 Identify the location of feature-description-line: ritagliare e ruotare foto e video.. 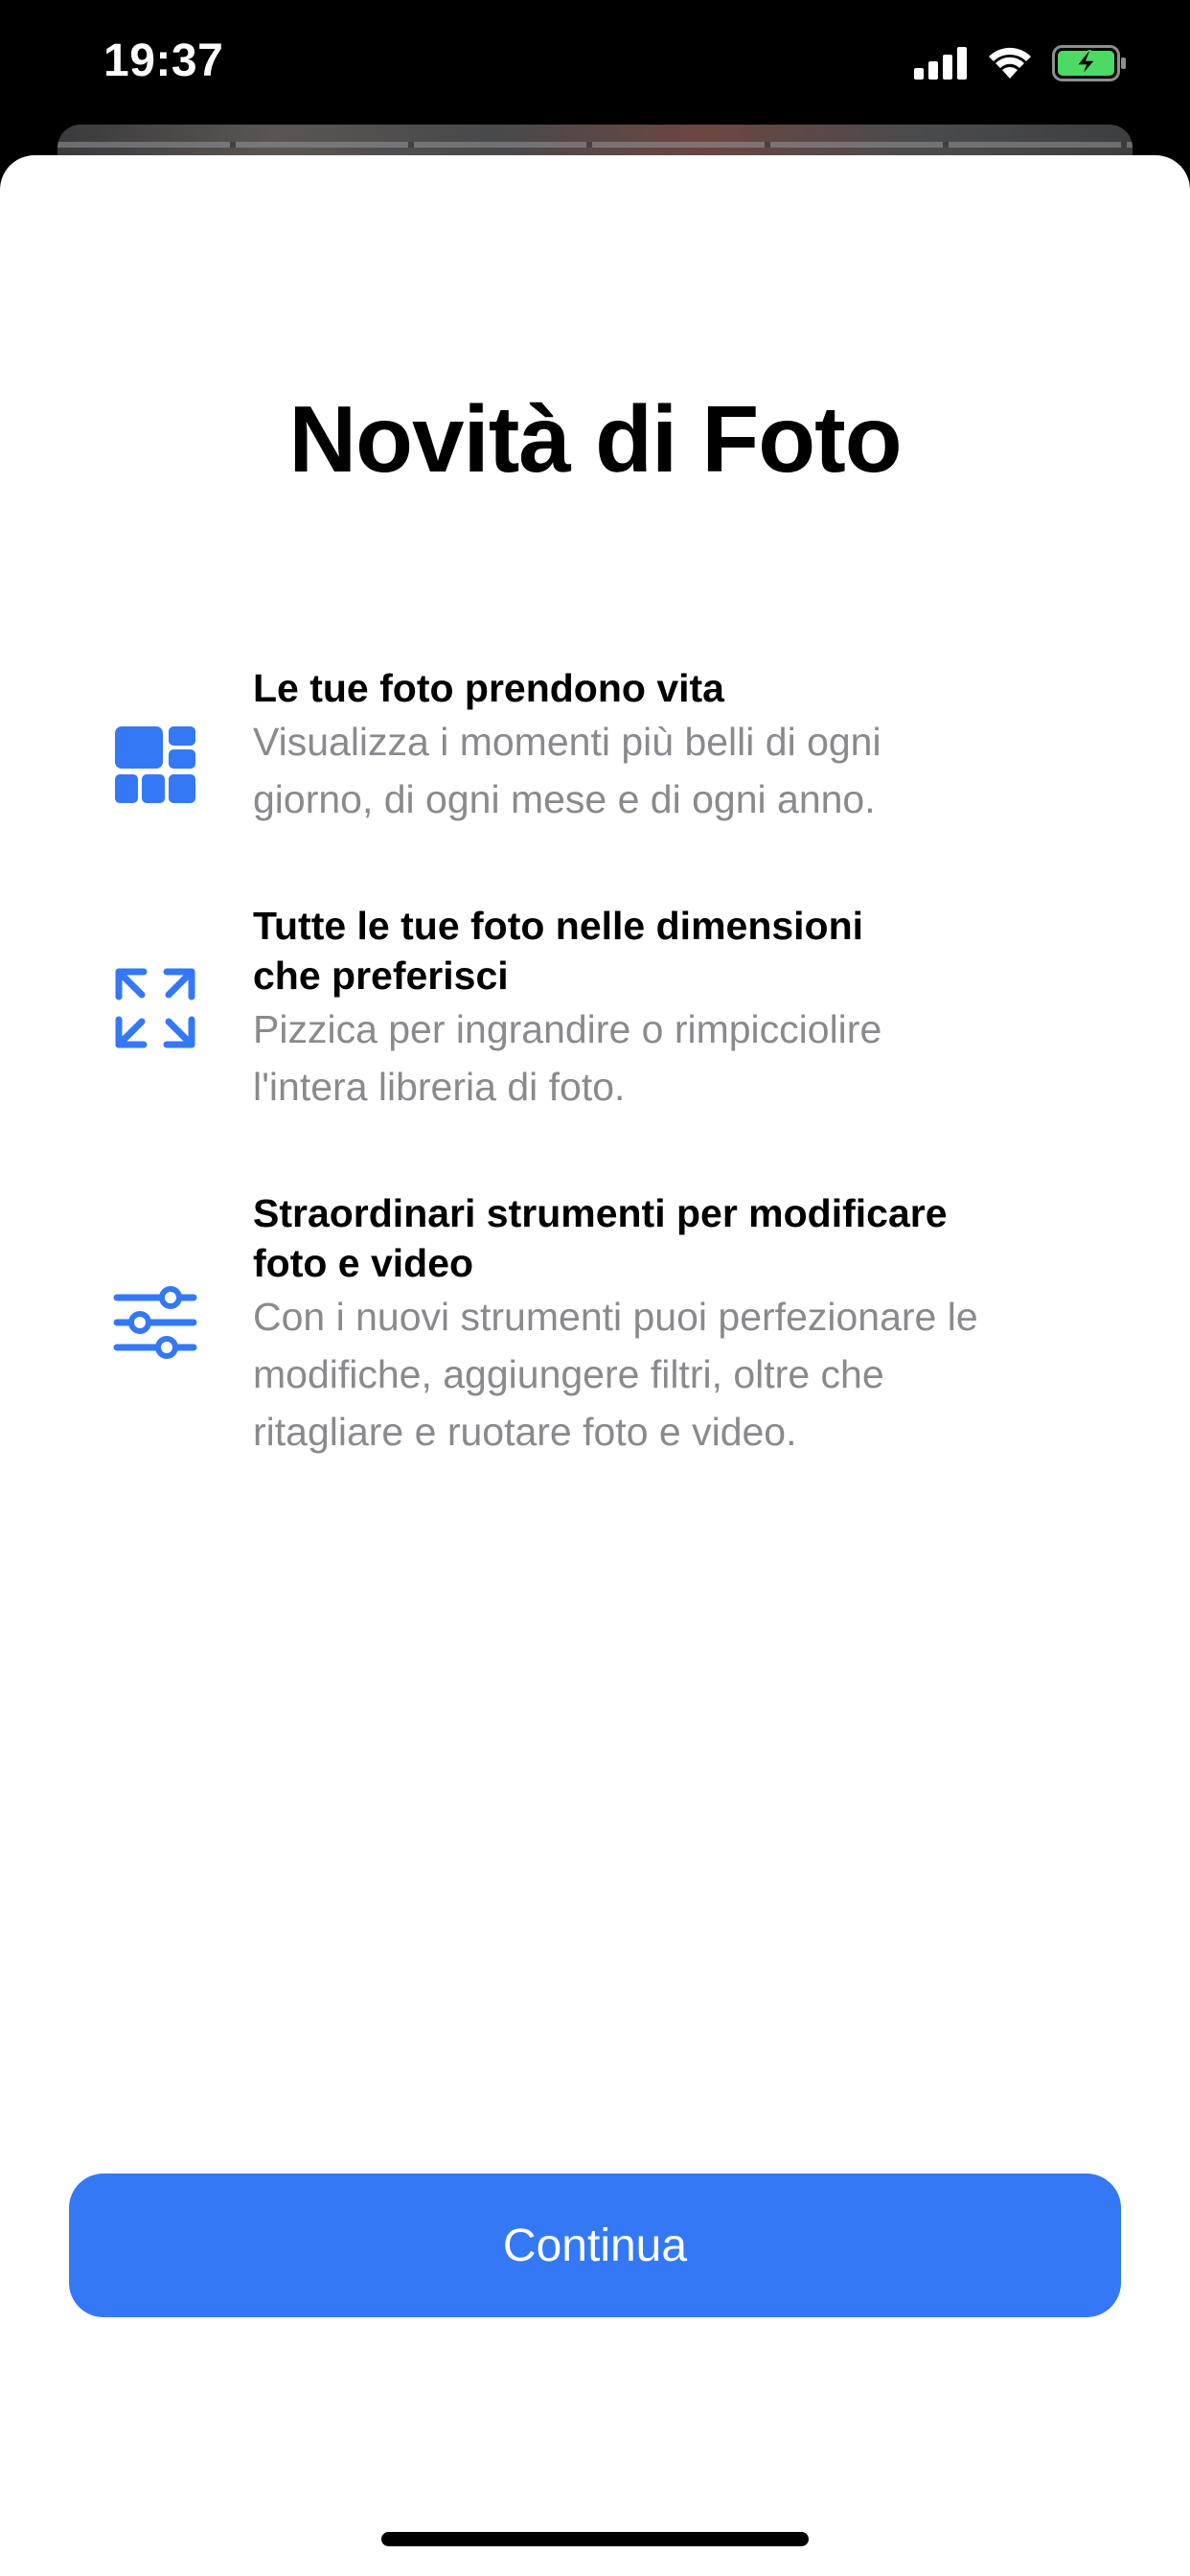
(525, 1432).